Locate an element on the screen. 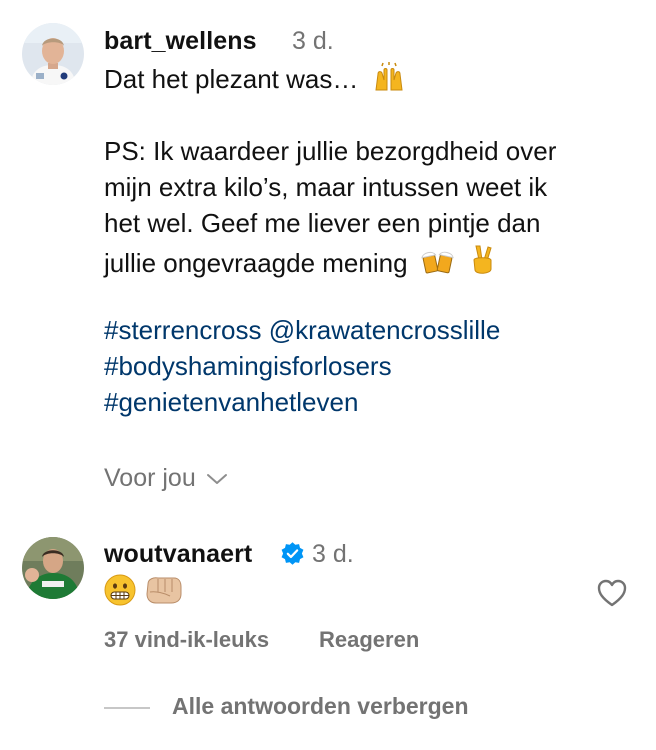 Image resolution: width=656 pixels, height=750 pixels. voor-jou-dropdown: Voor jou is located at coordinates (166, 478).